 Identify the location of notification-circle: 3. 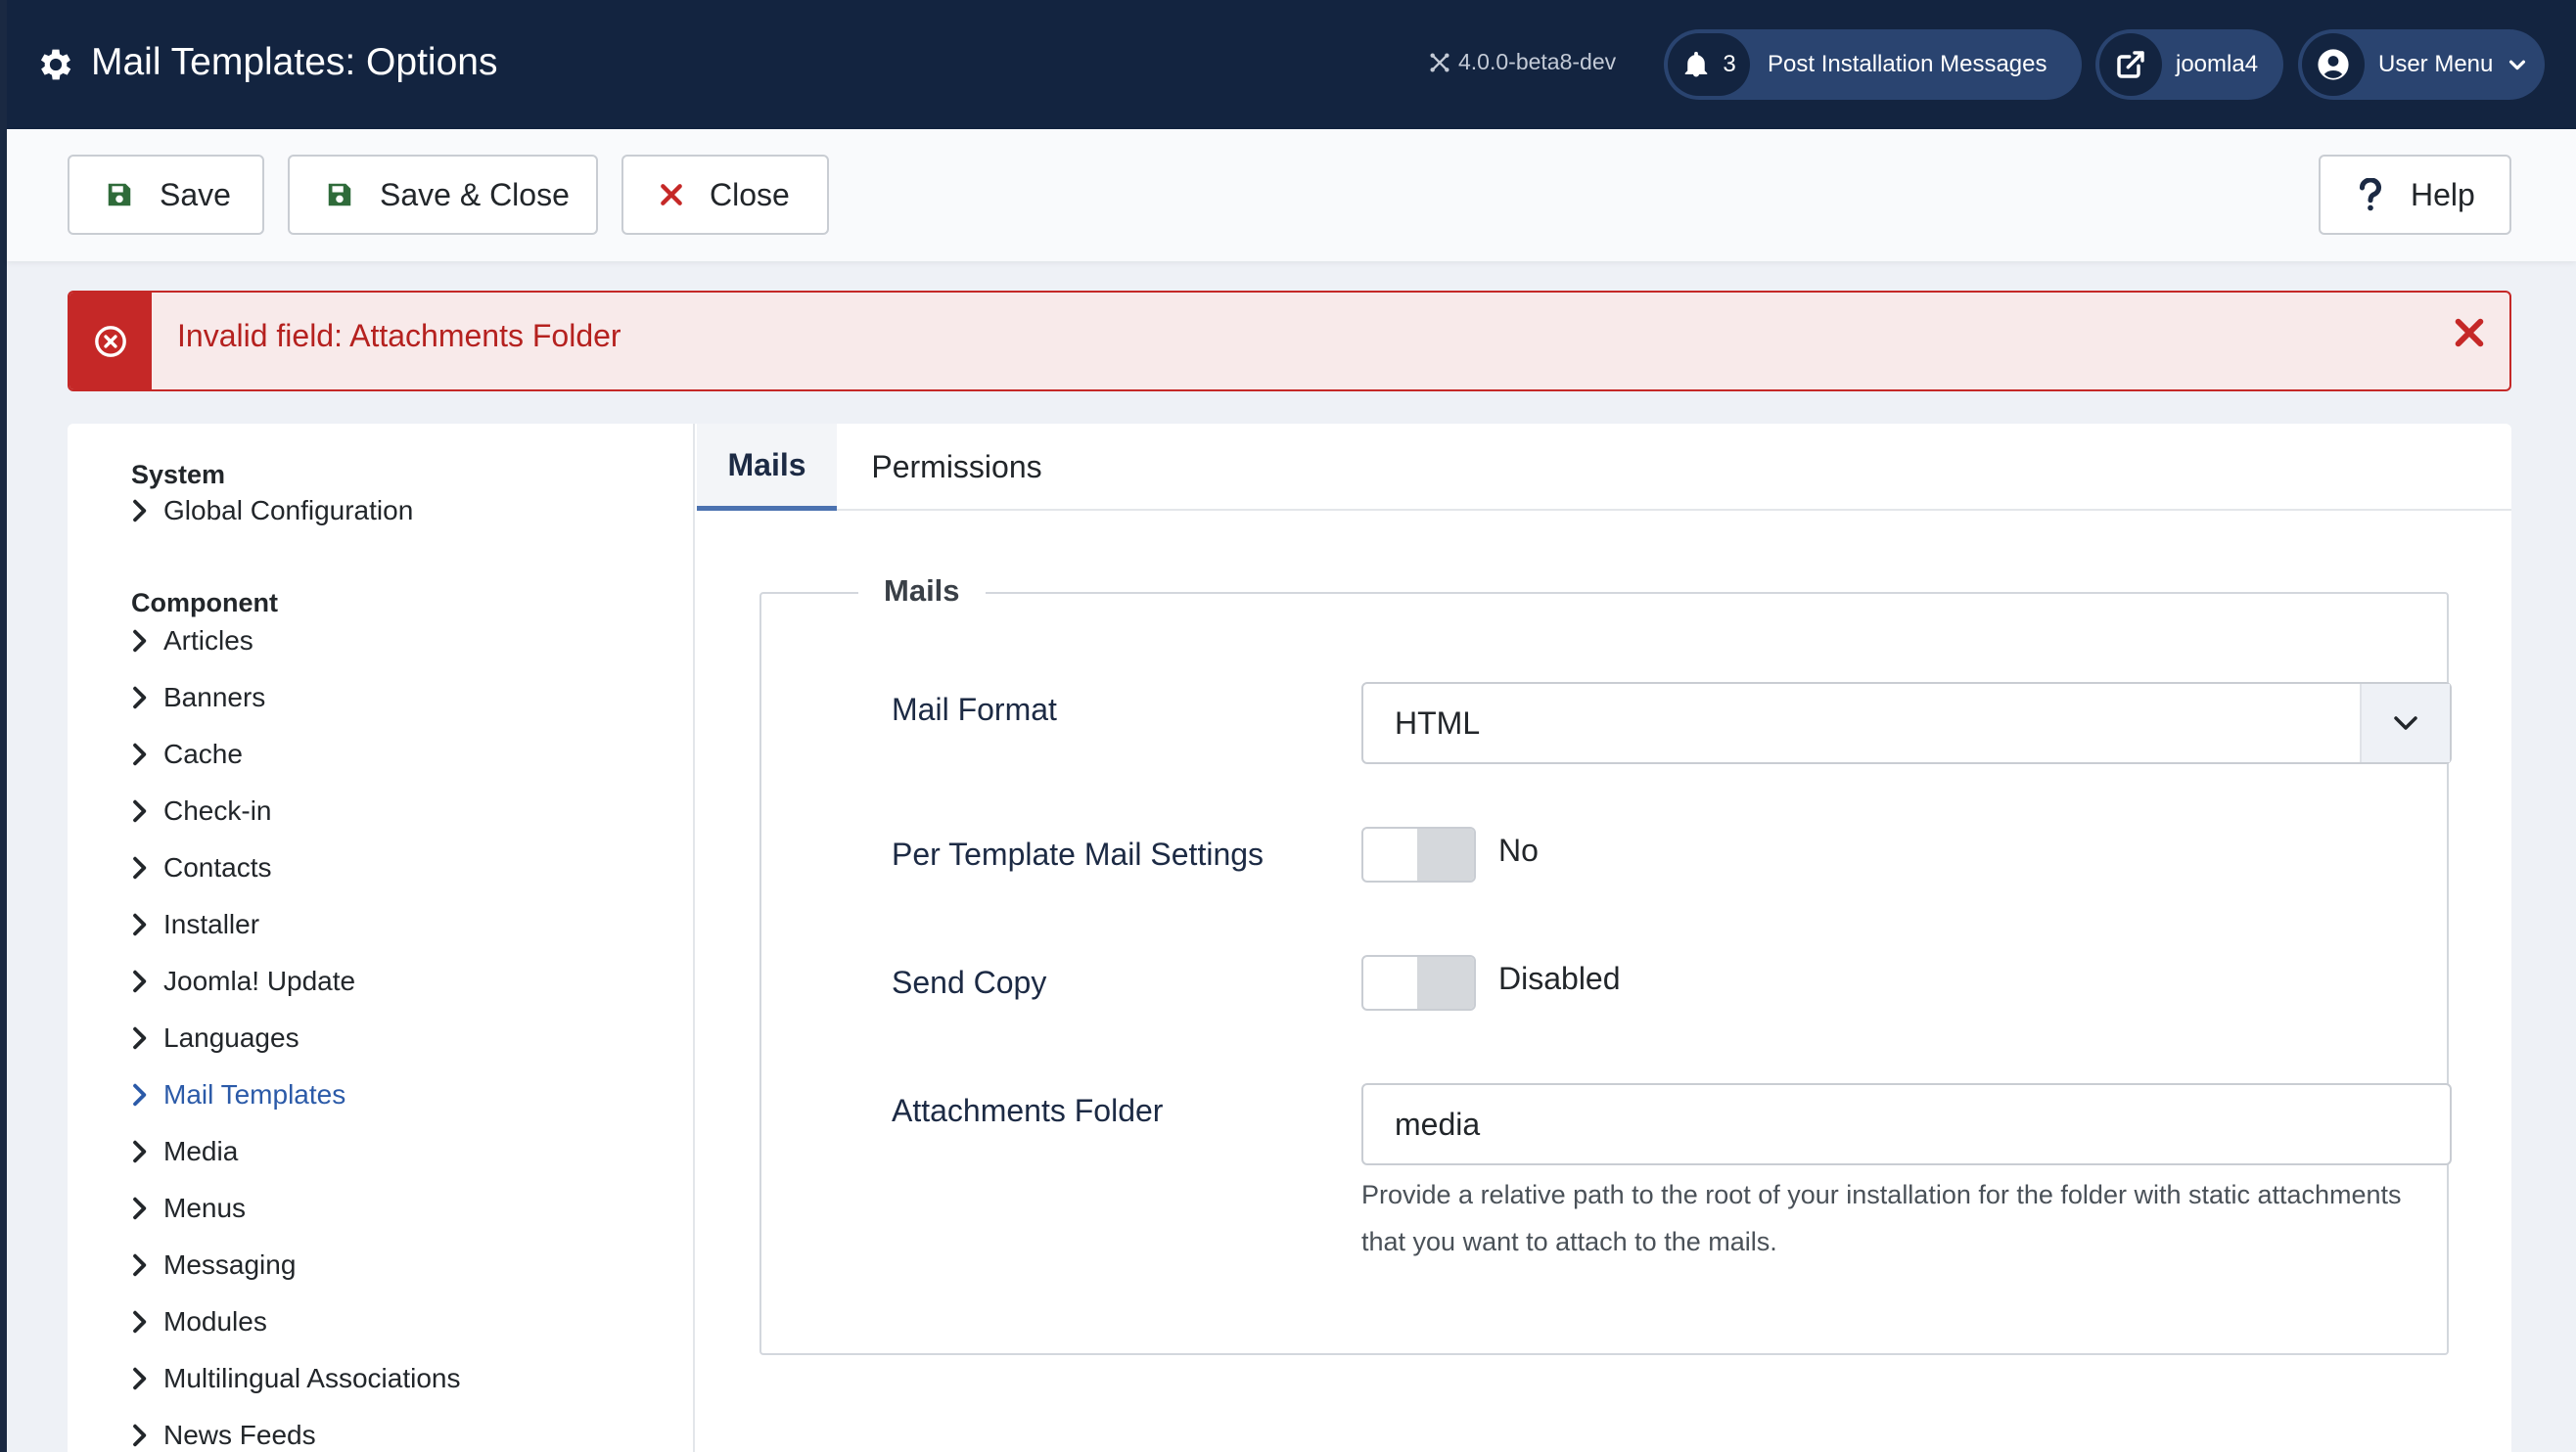
(1709, 64).